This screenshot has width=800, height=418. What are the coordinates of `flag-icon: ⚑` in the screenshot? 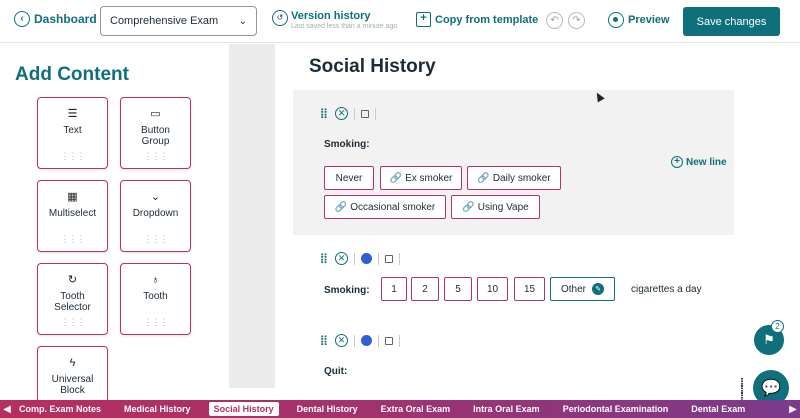 It's located at (769, 339).